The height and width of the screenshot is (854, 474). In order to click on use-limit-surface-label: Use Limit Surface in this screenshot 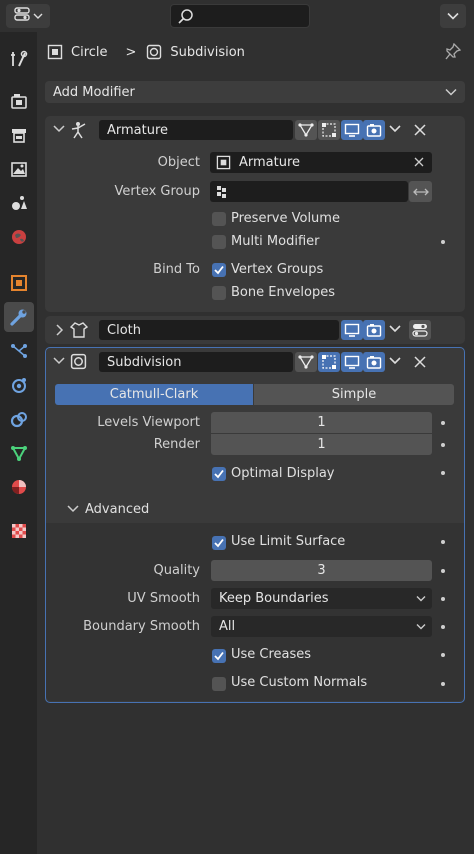, I will do `click(288, 541)`.